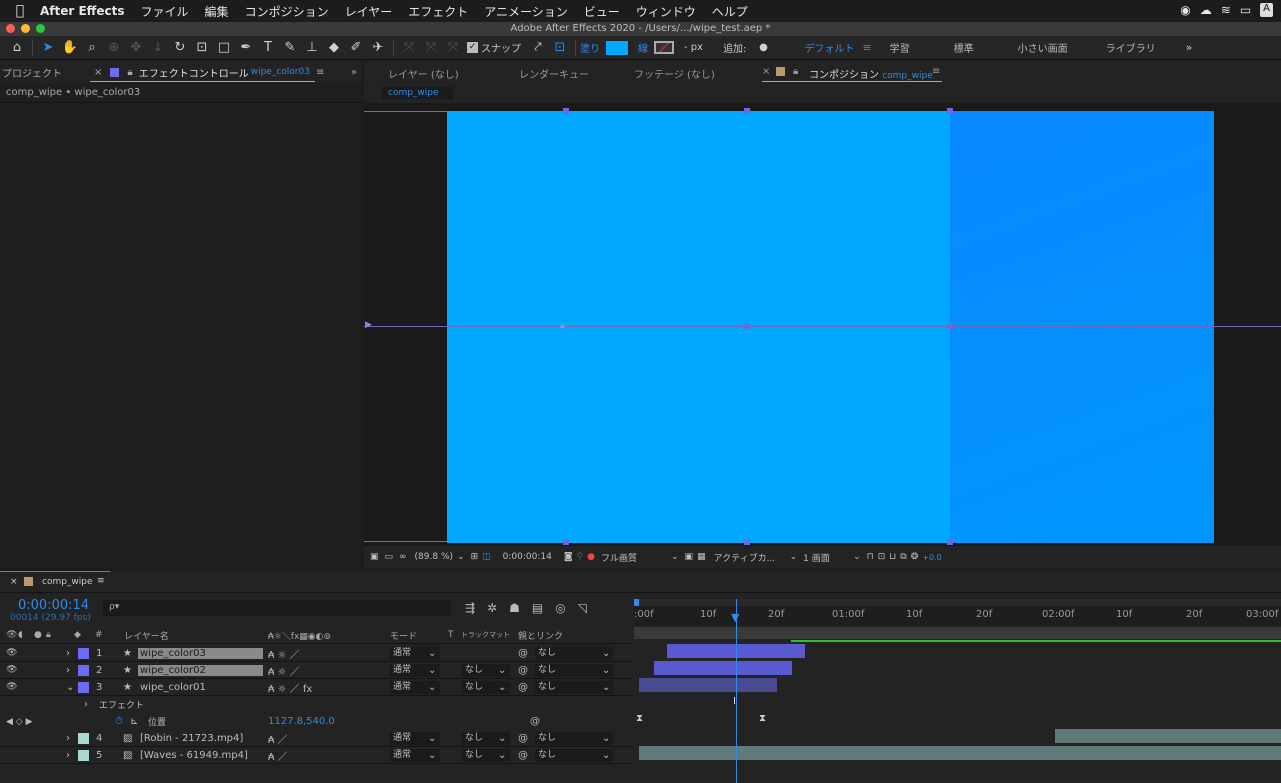 Image resolution: width=1281 pixels, height=783 pixels. What do you see at coordinates (900, 47) in the screenshot?
I see `workspace-learn: 学習` at bounding box center [900, 47].